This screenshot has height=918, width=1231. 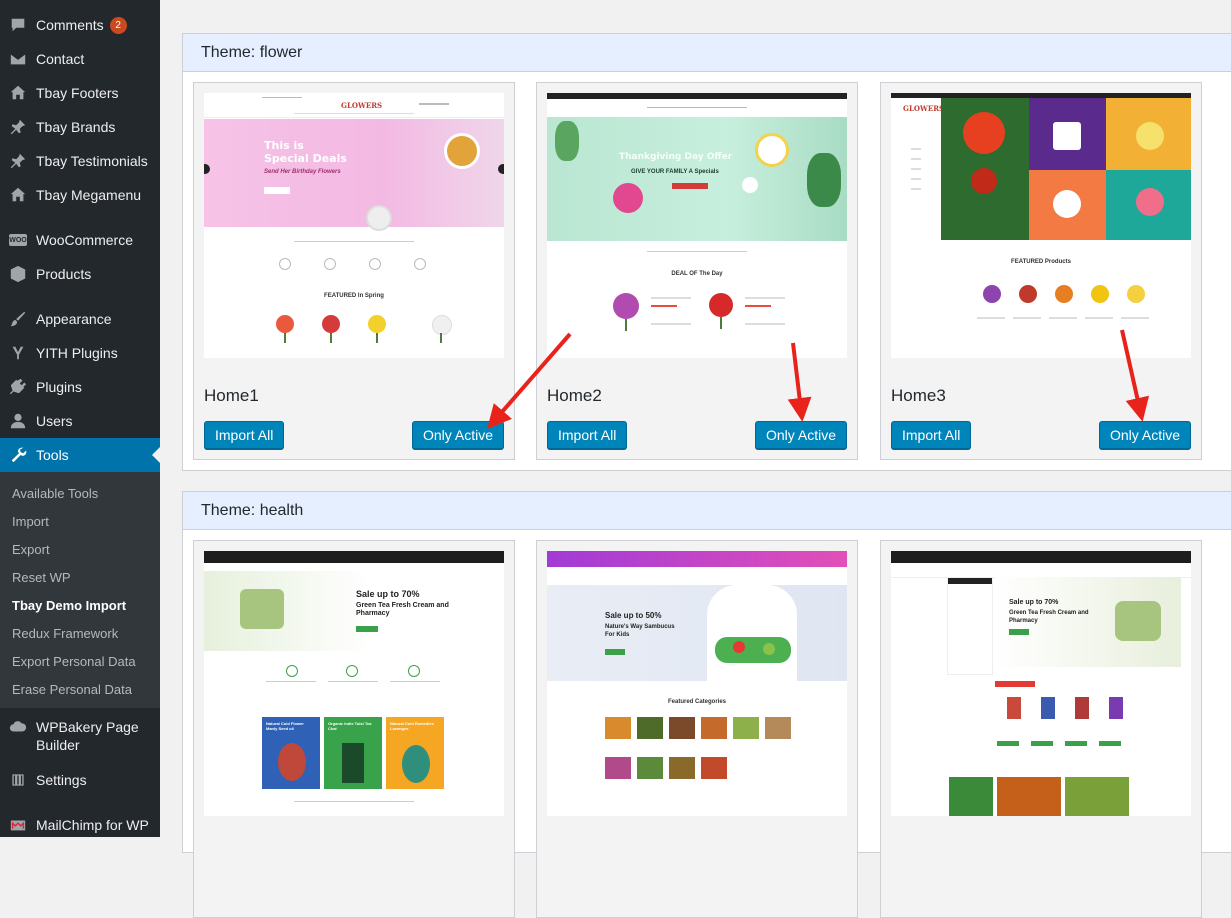 What do you see at coordinates (707, 53) in the screenshot?
I see `theme-title: Theme: flower` at bounding box center [707, 53].